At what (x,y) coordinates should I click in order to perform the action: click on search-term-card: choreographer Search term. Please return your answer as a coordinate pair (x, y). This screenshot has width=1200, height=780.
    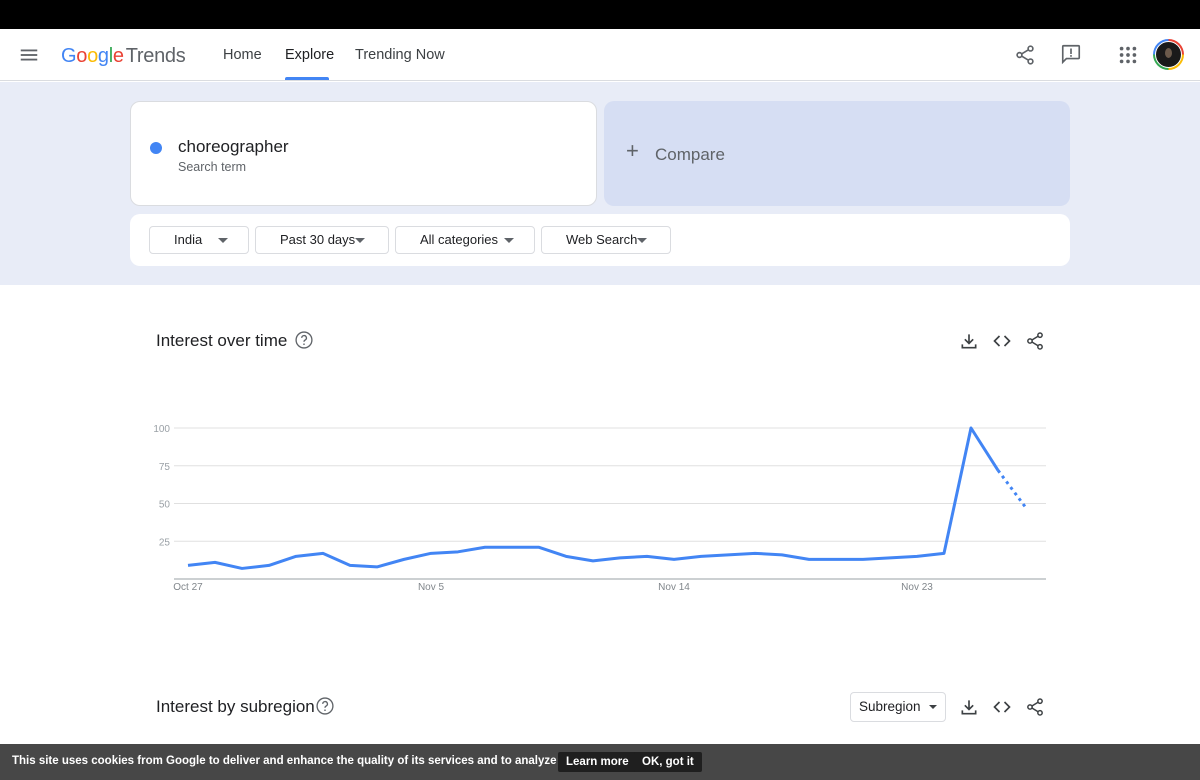
    Looking at the image, I should click on (363, 153).